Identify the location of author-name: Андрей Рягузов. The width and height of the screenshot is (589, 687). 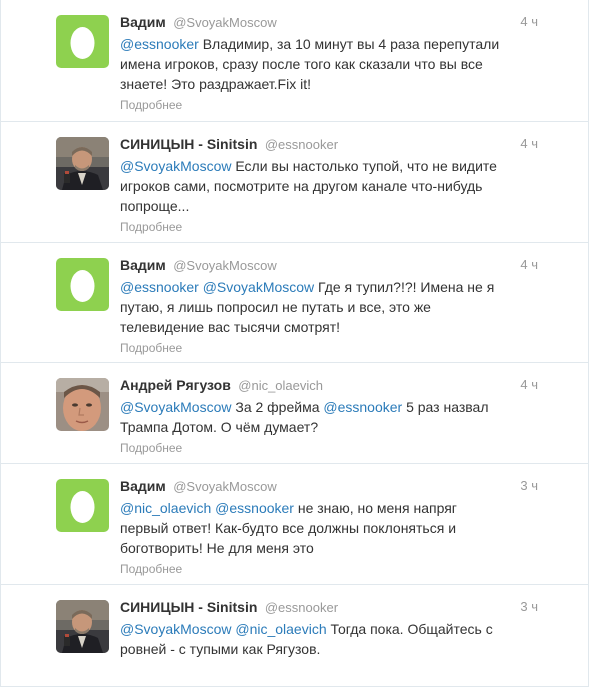
(175, 385).